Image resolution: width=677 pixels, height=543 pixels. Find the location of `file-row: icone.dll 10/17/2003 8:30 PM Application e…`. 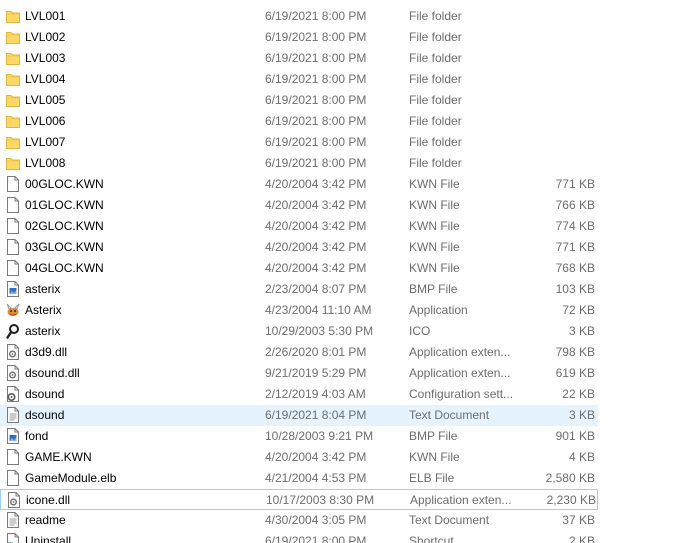

file-row: icone.dll 10/17/2003 8:30 PM Application e… is located at coordinates (299, 499).